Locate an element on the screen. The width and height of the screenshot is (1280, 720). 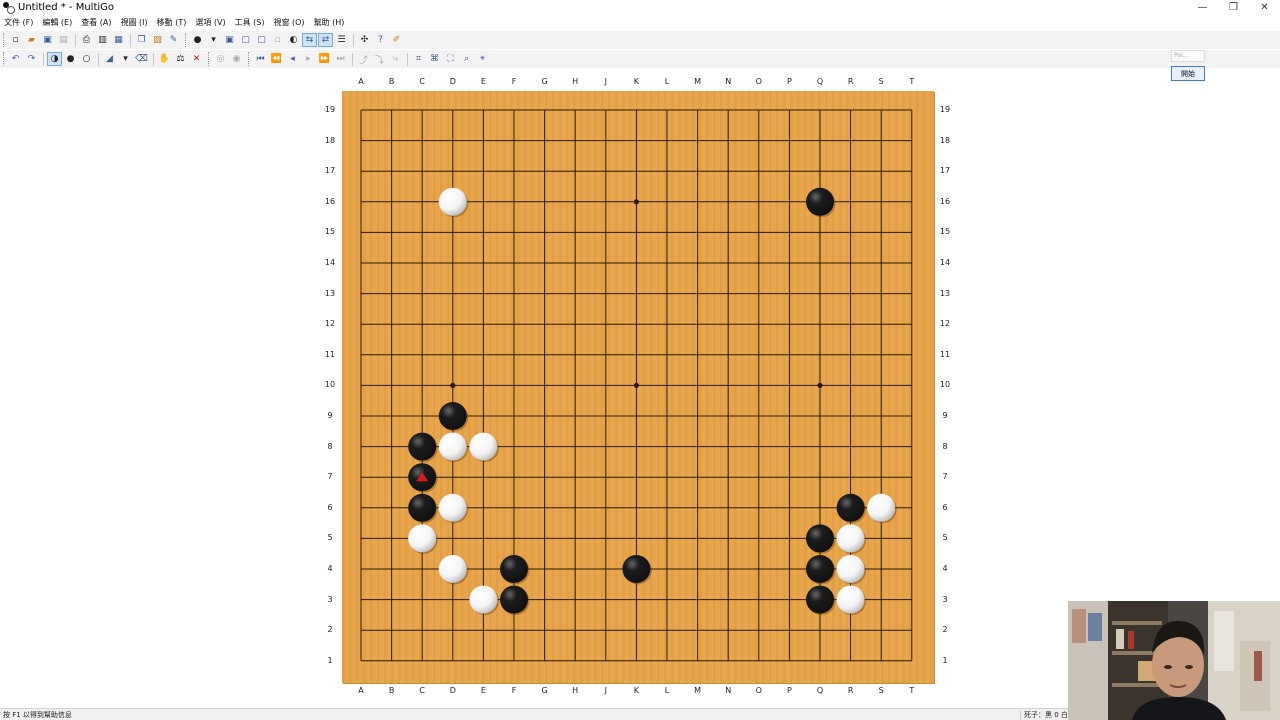
black-stone-Q4 is located at coordinates (820, 569).